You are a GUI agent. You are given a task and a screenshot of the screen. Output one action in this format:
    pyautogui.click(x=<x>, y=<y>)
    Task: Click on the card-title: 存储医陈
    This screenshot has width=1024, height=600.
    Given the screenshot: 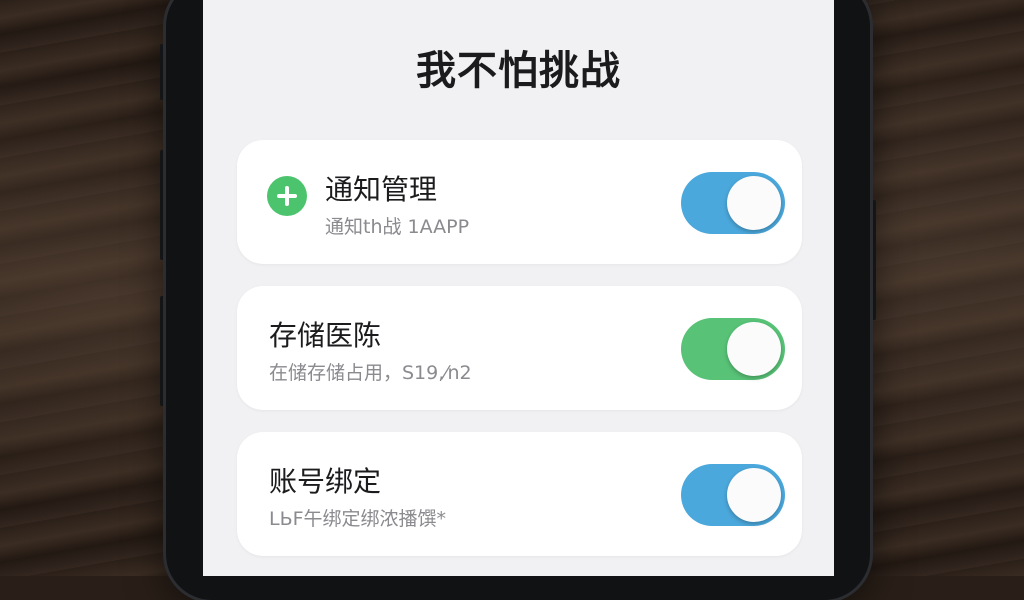 What is the action you would take?
    pyautogui.click(x=325, y=335)
    